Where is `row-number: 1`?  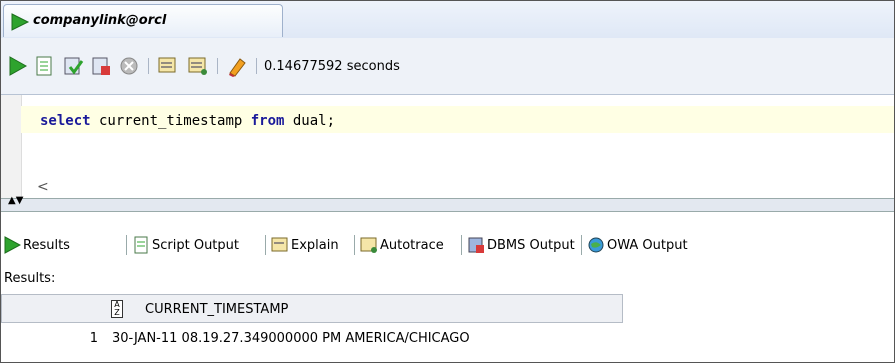 row-number: 1 is located at coordinates (93, 338).